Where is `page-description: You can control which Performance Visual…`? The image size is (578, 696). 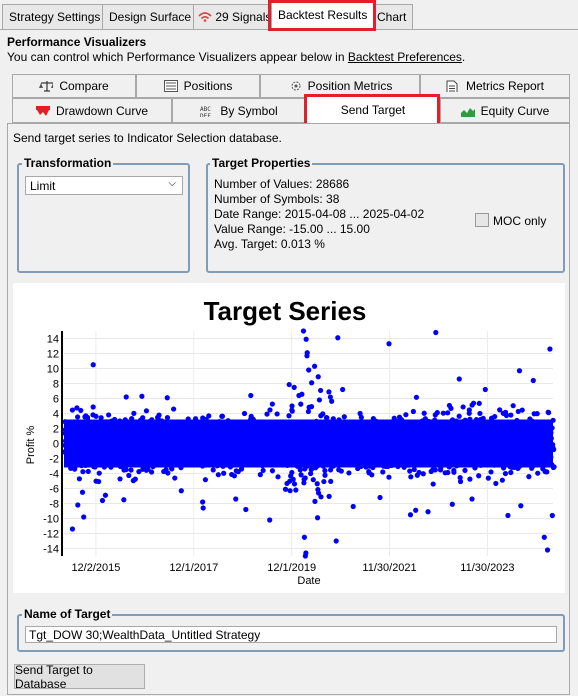 page-description: You can control which Performance Visual… is located at coordinates (236, 57).